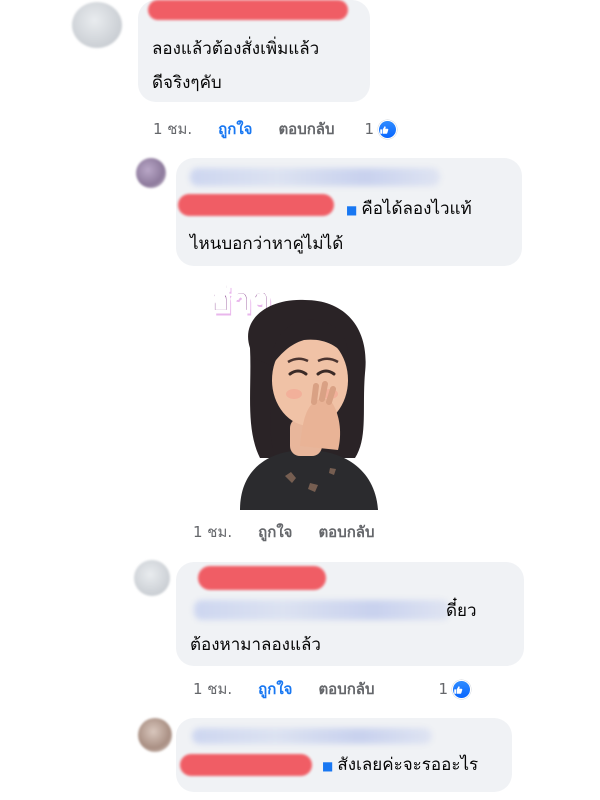 This screenshot has width=600, height=800. Describe the element at coordinates (187, 83) in the screenshot. I see `comment-text-line: ดีจริงๆคับ` at that location.